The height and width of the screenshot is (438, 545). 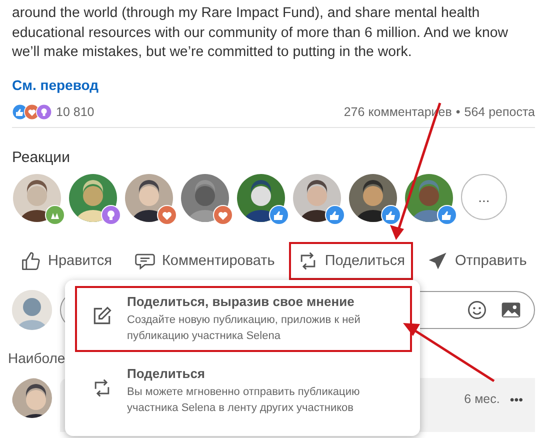 I want to click on section-title: Реакции, so click(x=41, y=157).